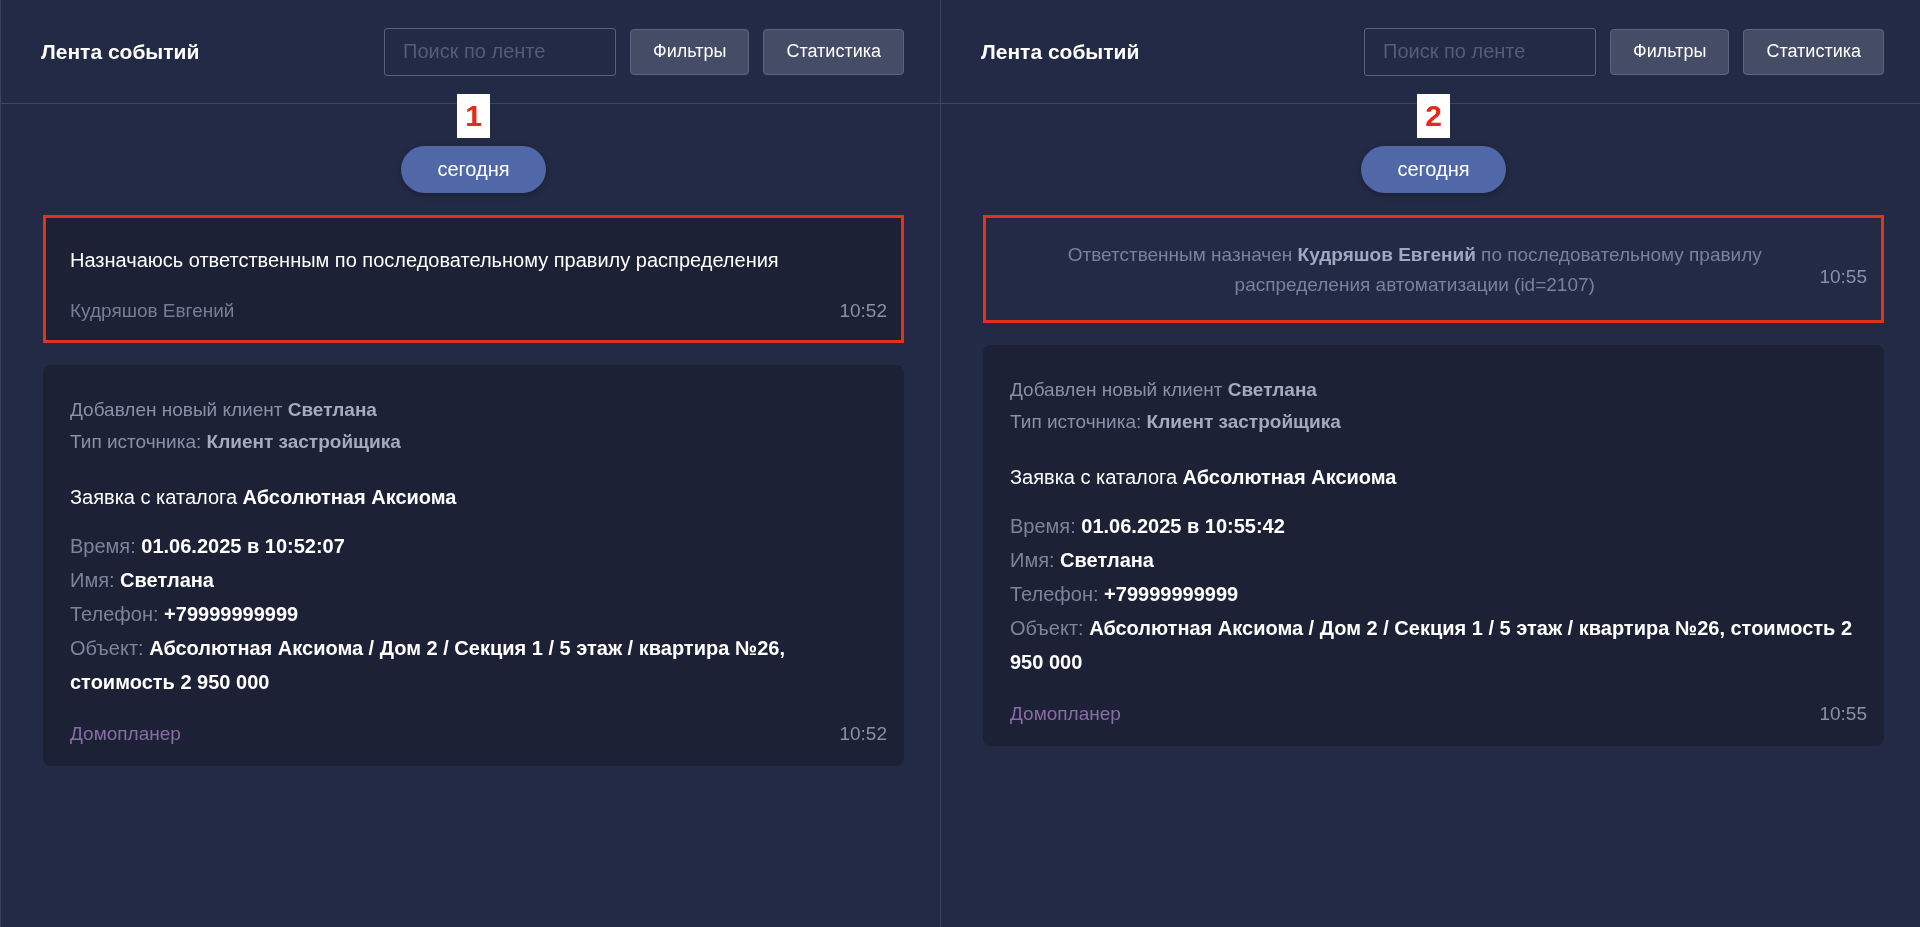 Image resolution: width=1920 pixels, height=927 pixels. What do you see at coordinates (152, 311) in the screenshot?
I see `author-name: Кудряшов Евгений` at bounding box center [152, 311].